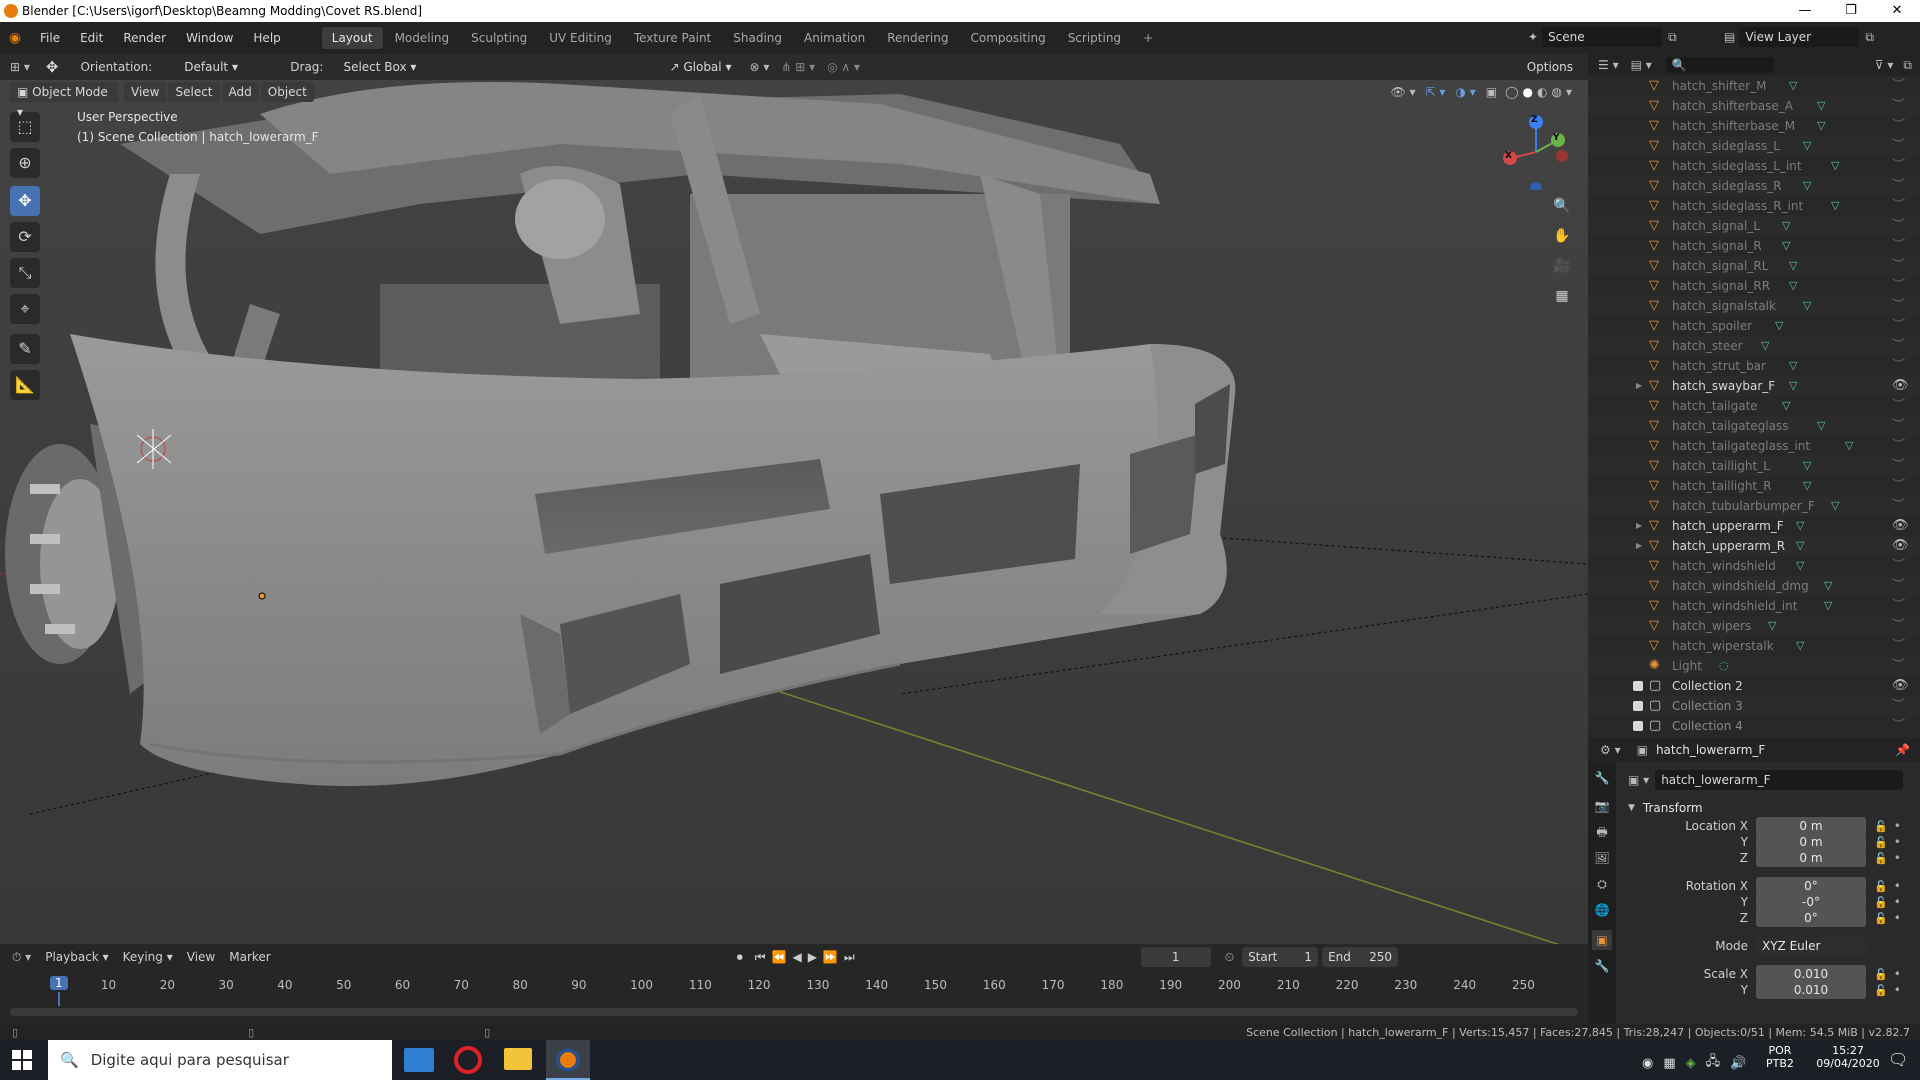 The image size is (1920, 1080). What do you see at coordinates (25, 163) in the screenshot?
I see `cursor-tool: ⊕` at bounding box center [25, 163].